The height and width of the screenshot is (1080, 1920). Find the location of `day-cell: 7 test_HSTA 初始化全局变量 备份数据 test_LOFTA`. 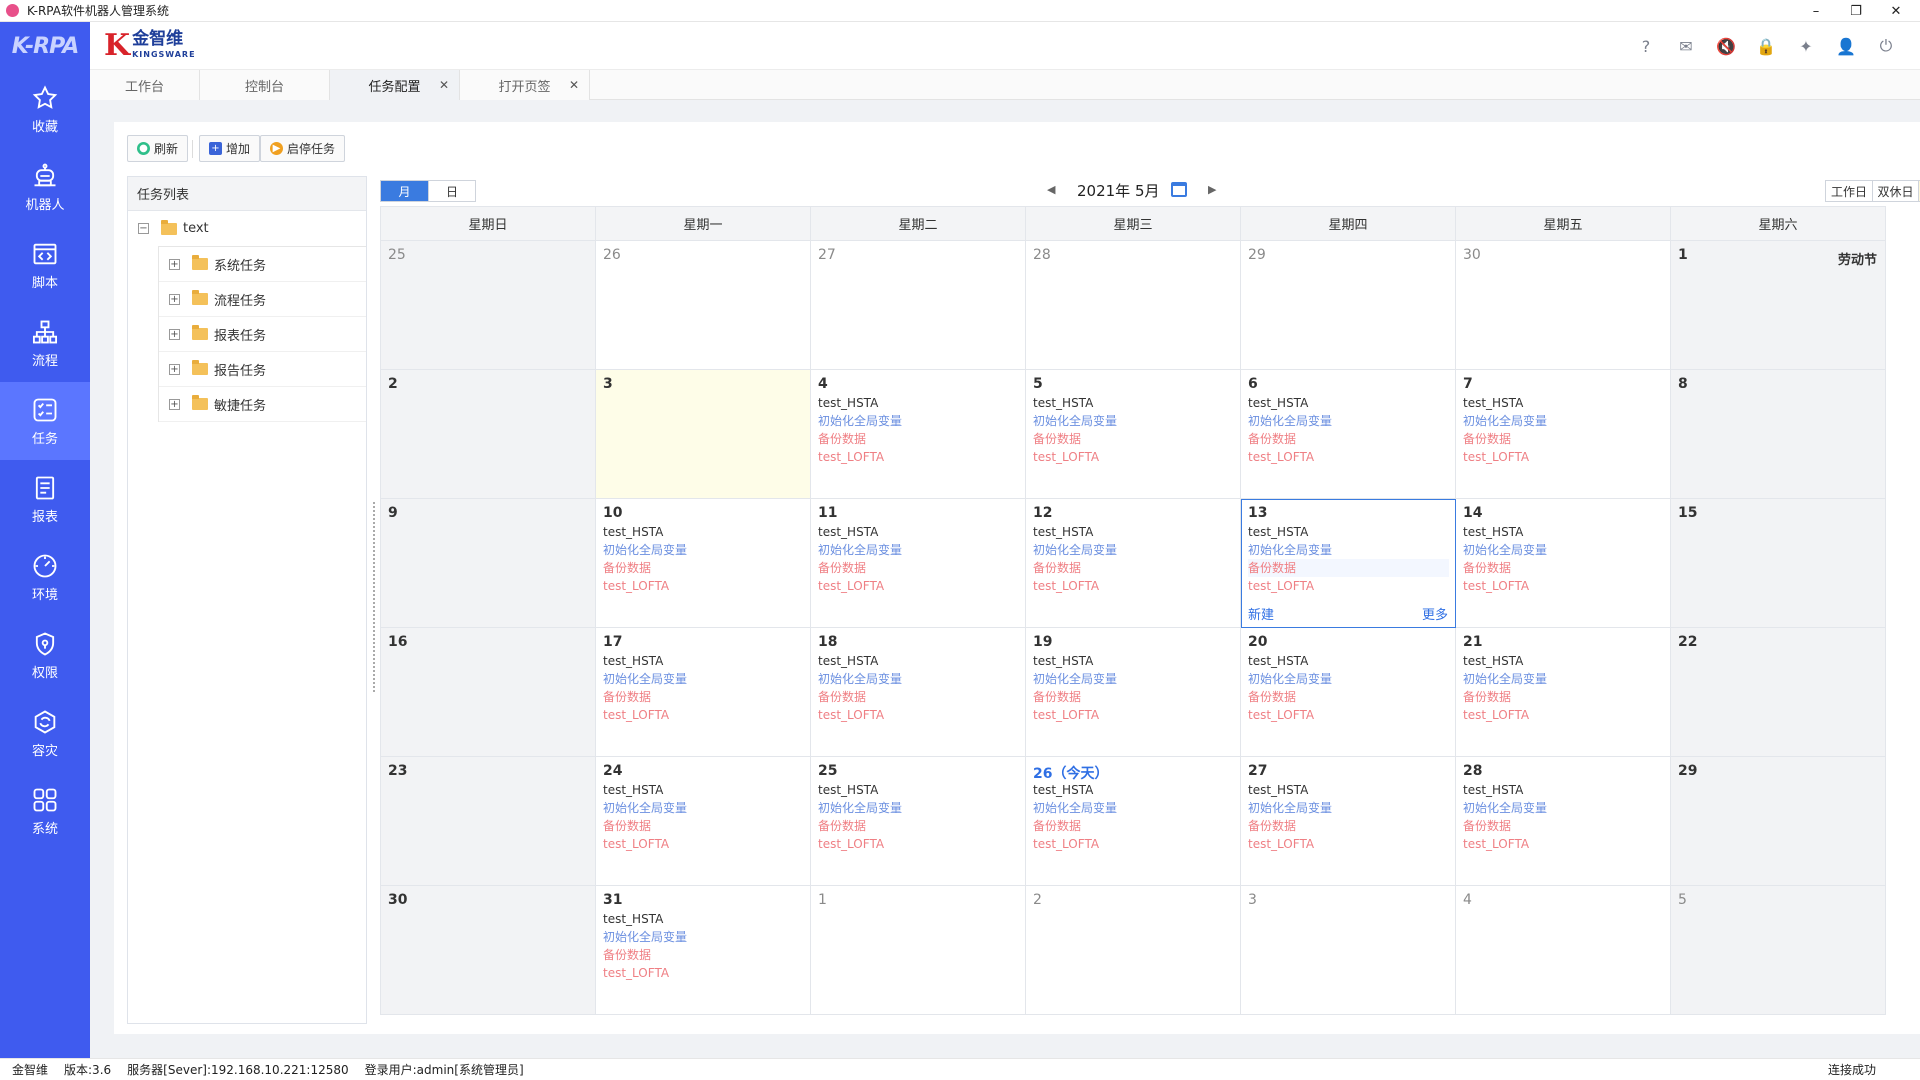

day-cell: 7 test_HSTA 初始化全局变量 备份数据 test_LOFTA is located at coordinates (1563, 434).